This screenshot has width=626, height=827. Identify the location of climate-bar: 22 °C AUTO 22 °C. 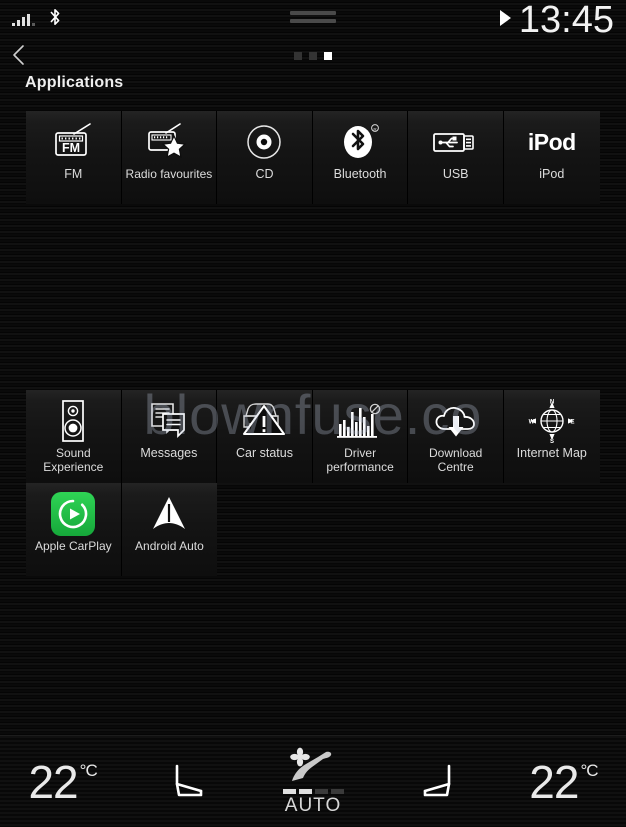
(313, 781).